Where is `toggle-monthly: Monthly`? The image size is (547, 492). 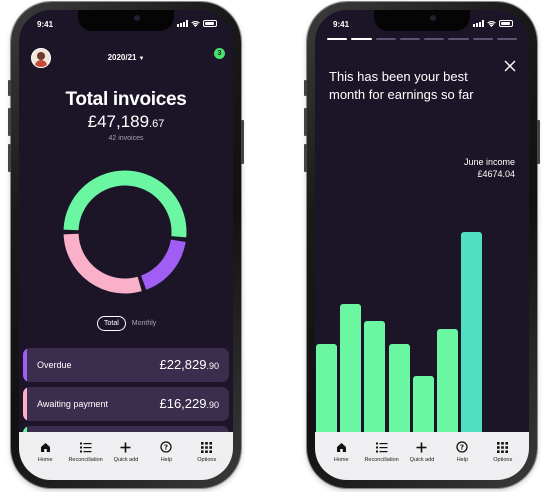
toggle-monthly: Monthly is located at coordinates (144, 323).